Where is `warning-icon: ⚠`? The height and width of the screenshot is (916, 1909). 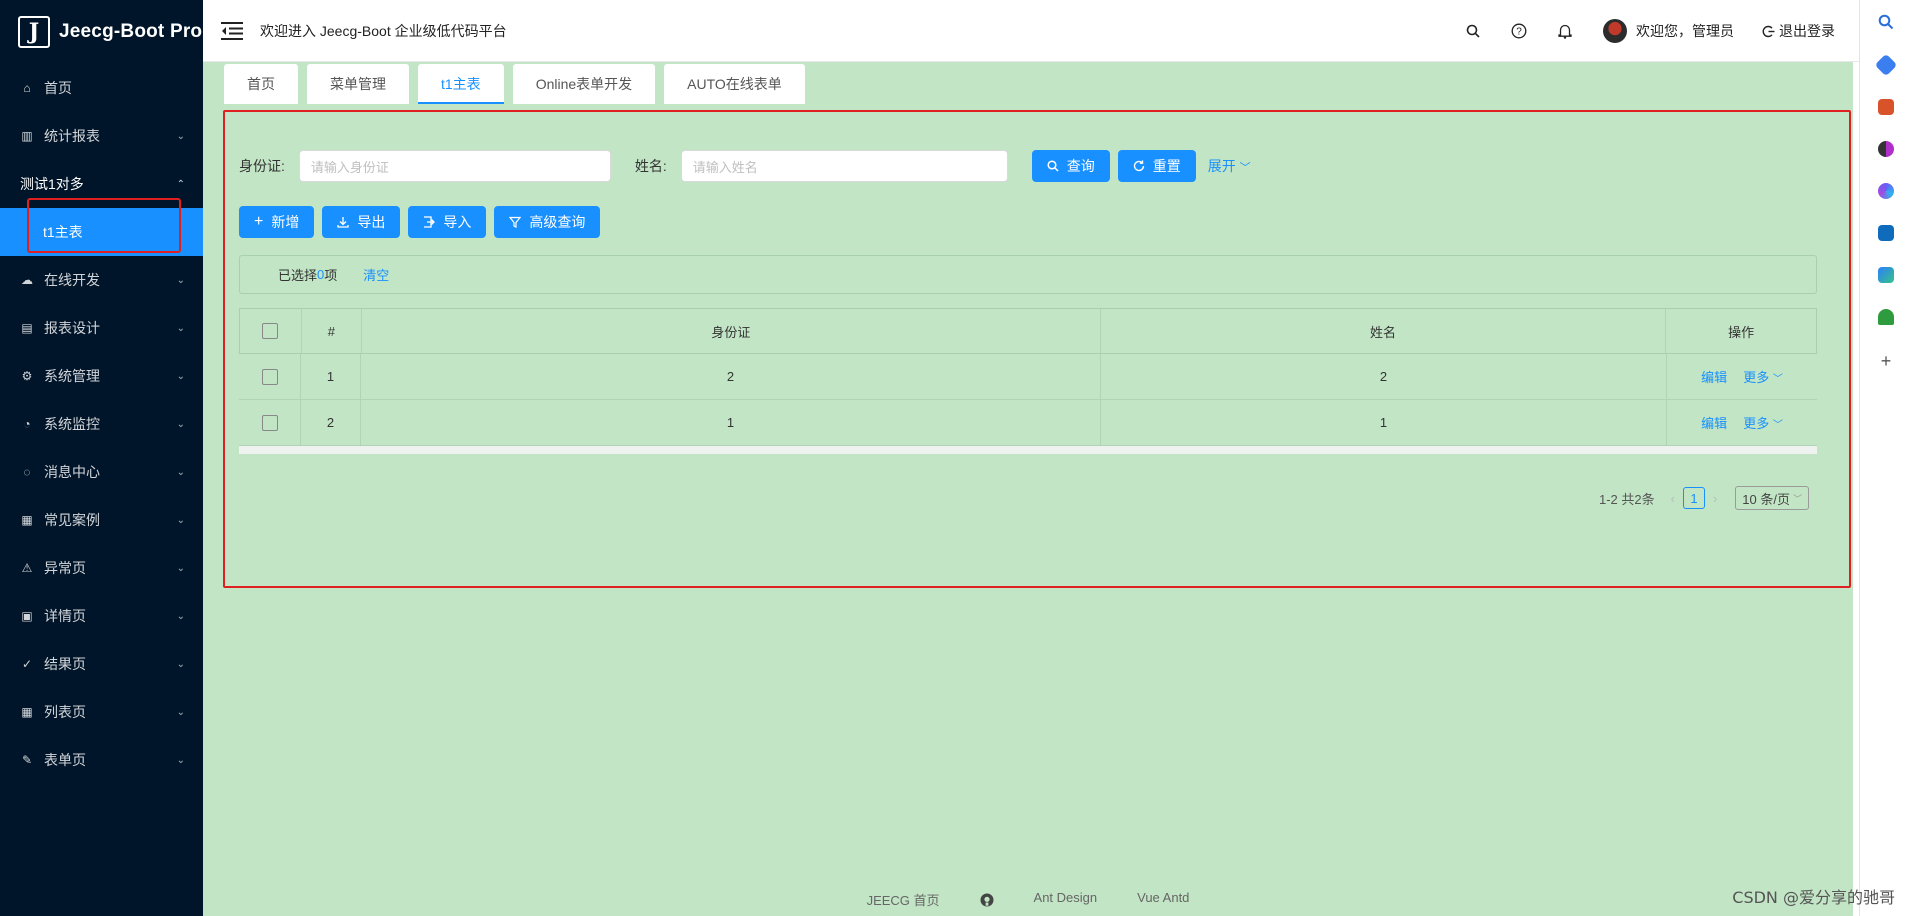 warning-icon: ⚠ is located at coordinates (27, 568).